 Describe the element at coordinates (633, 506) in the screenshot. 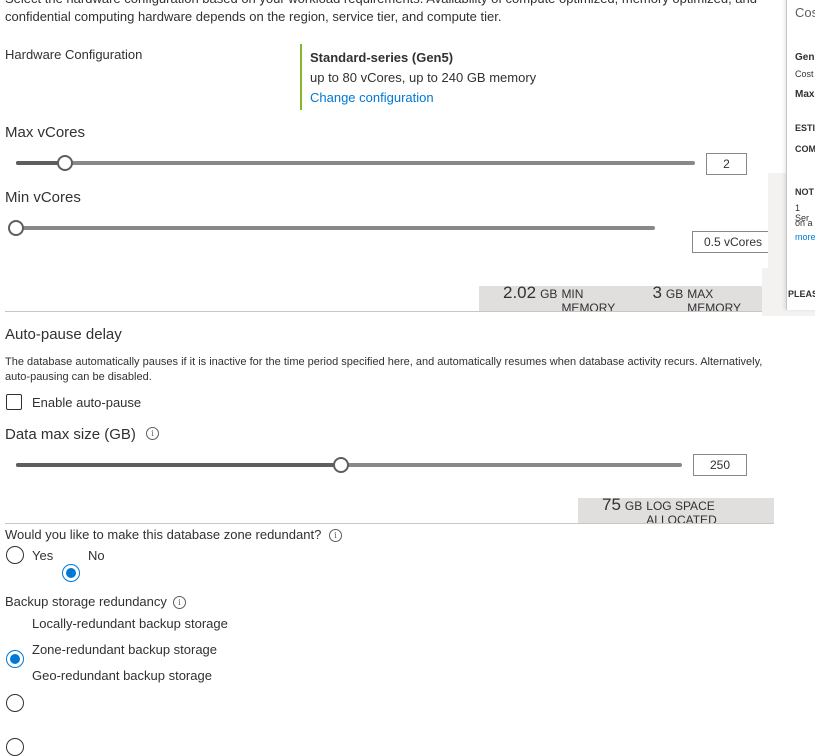

I see `log-space-unit: GB` at that location.